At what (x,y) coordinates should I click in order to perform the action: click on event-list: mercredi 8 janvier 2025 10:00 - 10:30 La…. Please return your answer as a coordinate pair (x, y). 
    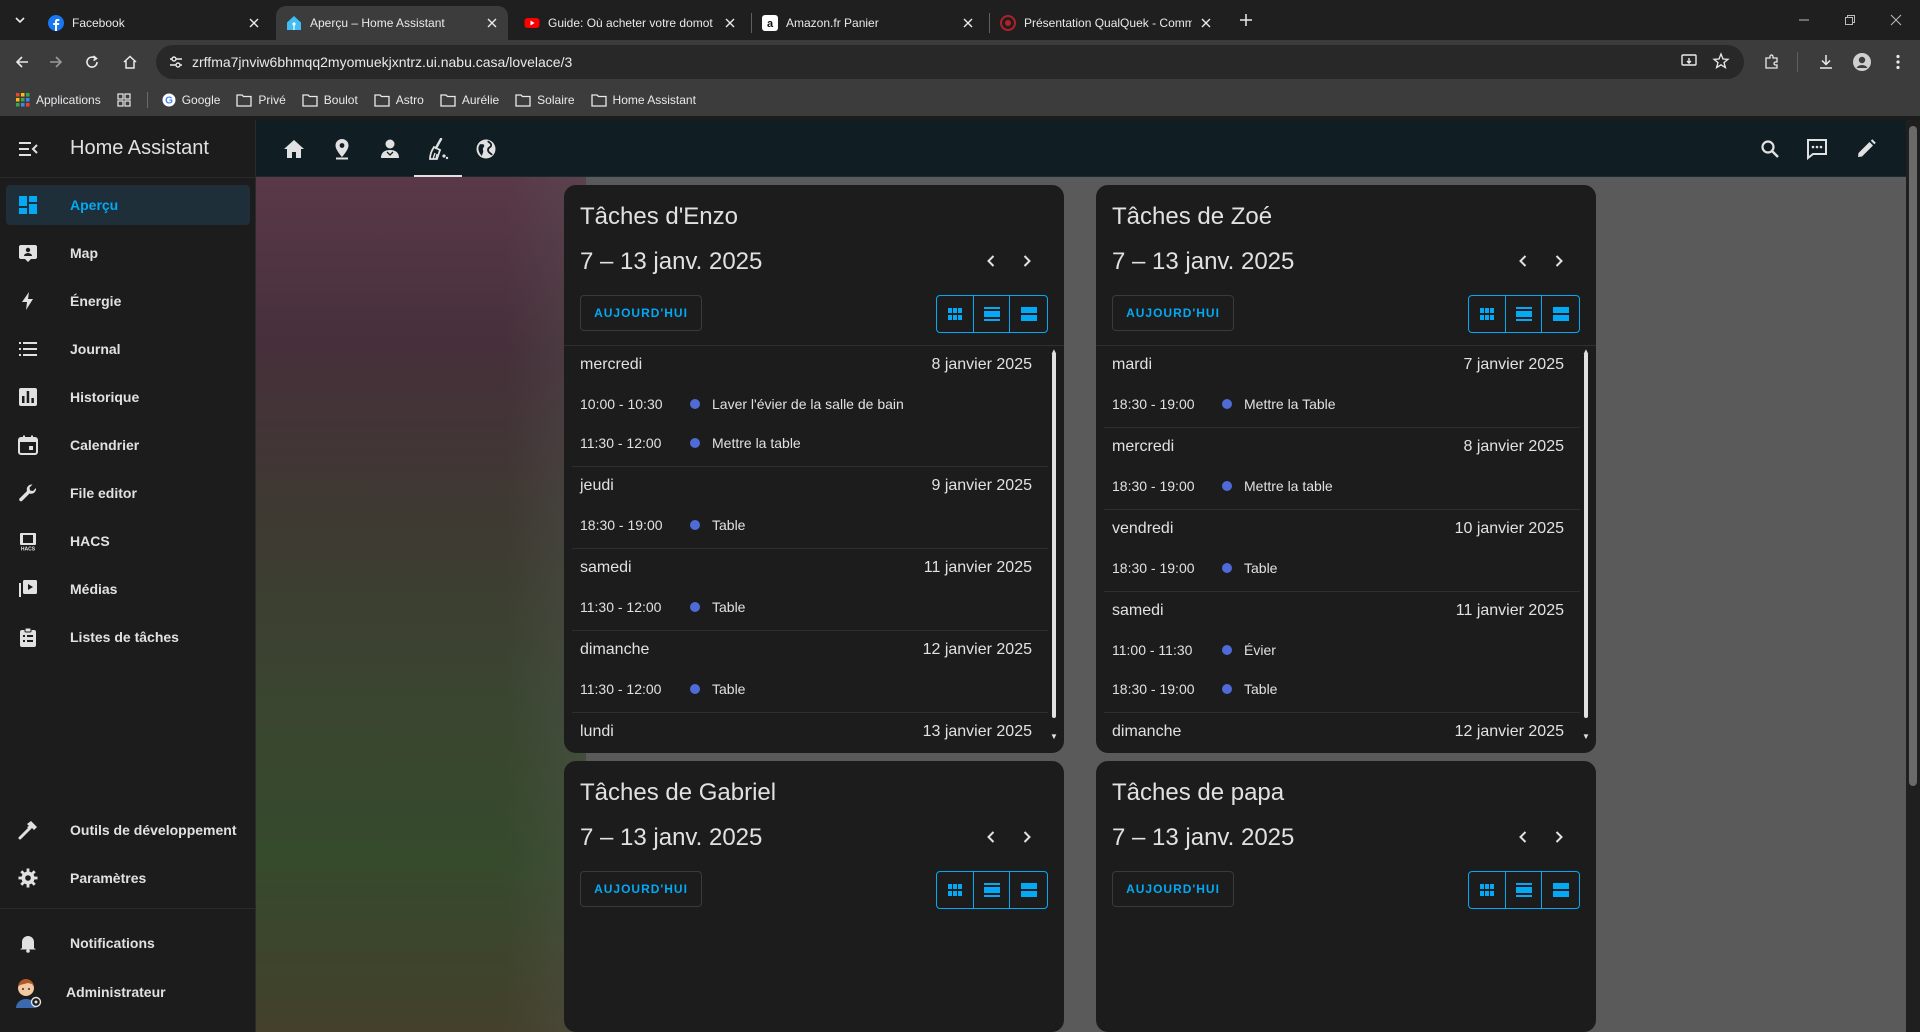
    Looking at the image, I should click on (810, 544).